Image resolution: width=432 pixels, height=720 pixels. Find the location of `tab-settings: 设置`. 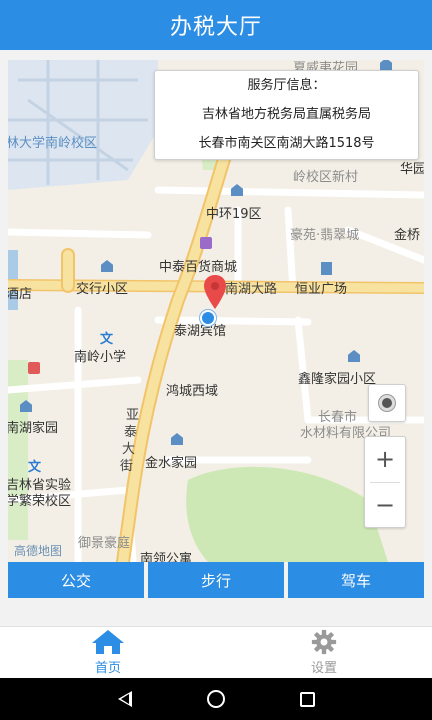

tab-settings: 设置 is located at coordinates (324, 652).